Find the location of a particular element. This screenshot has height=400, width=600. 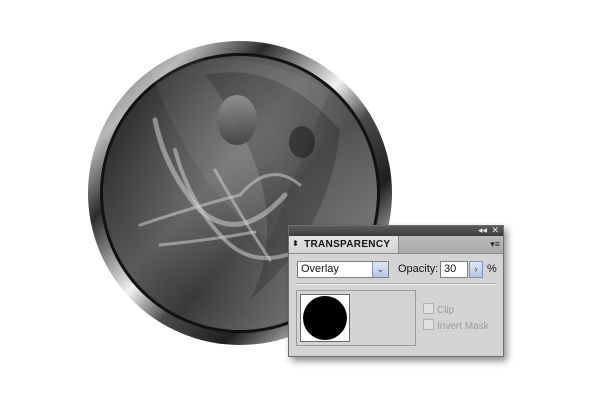

clip-checkbox-box is located at coordinates (428, 308).